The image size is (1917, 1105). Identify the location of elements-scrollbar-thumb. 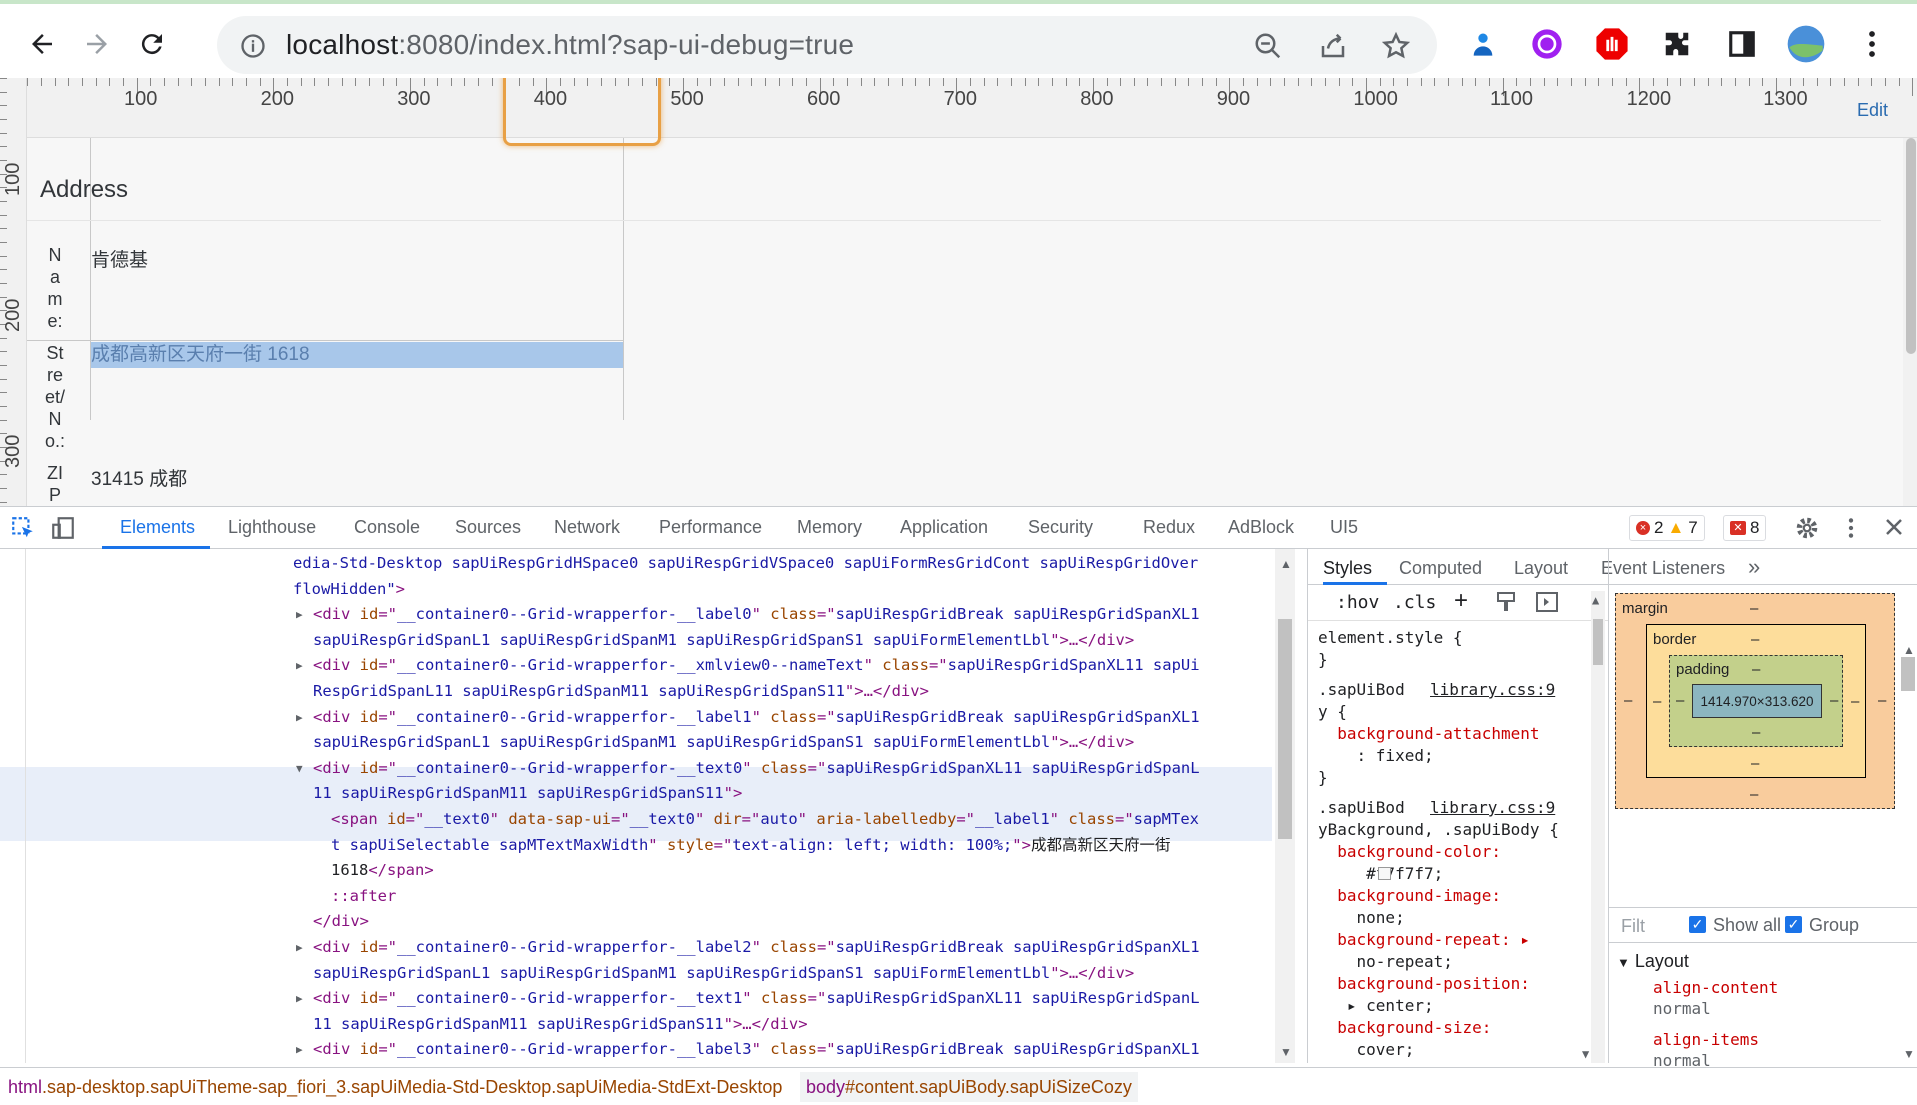
(1285, 729).